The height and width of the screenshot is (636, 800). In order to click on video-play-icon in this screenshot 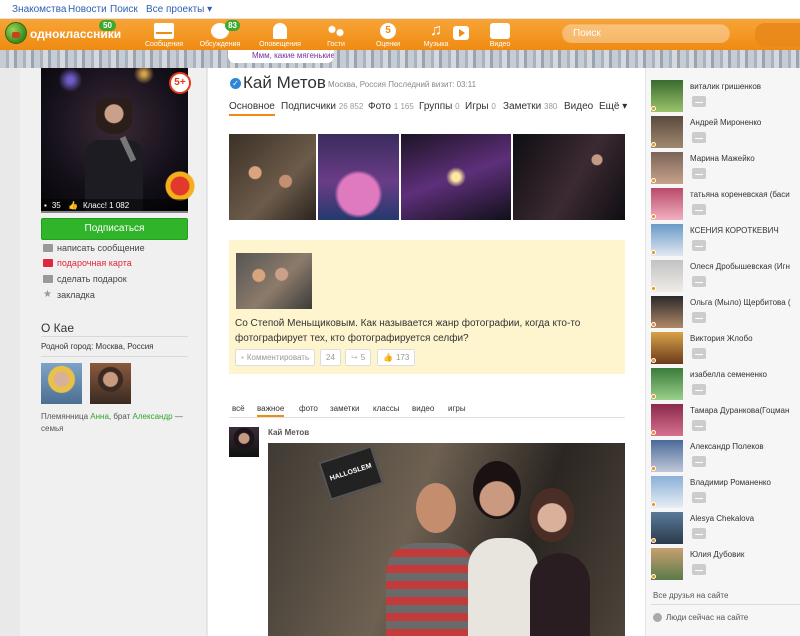, I will do `click(461, 33)`.